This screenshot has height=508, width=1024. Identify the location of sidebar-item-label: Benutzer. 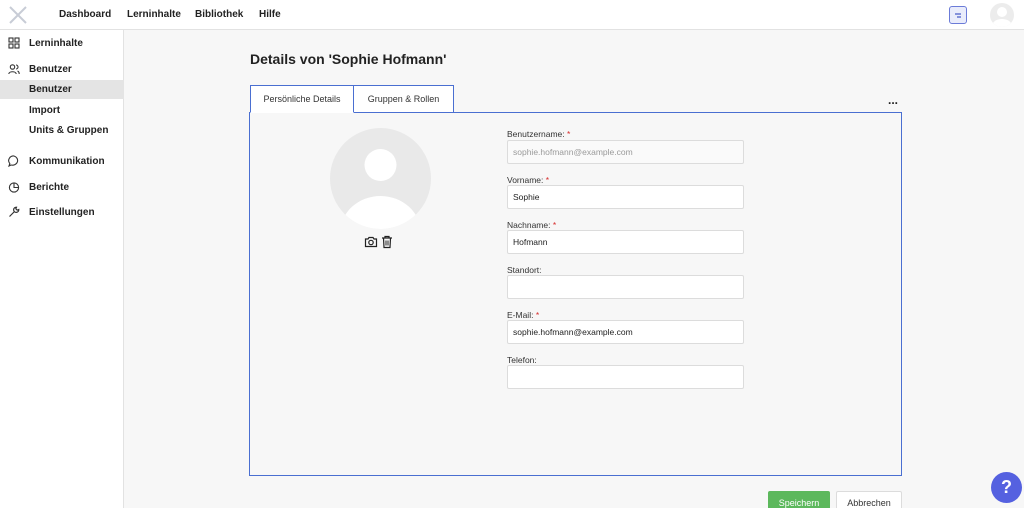
(50, 69).